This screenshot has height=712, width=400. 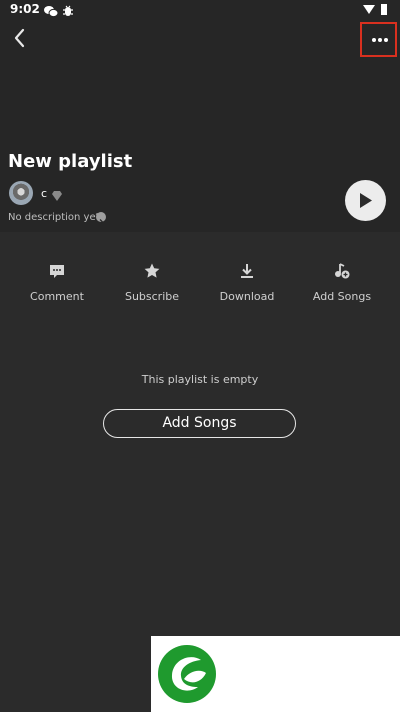 I want to click on play-icon, so click(x=366, y=200).